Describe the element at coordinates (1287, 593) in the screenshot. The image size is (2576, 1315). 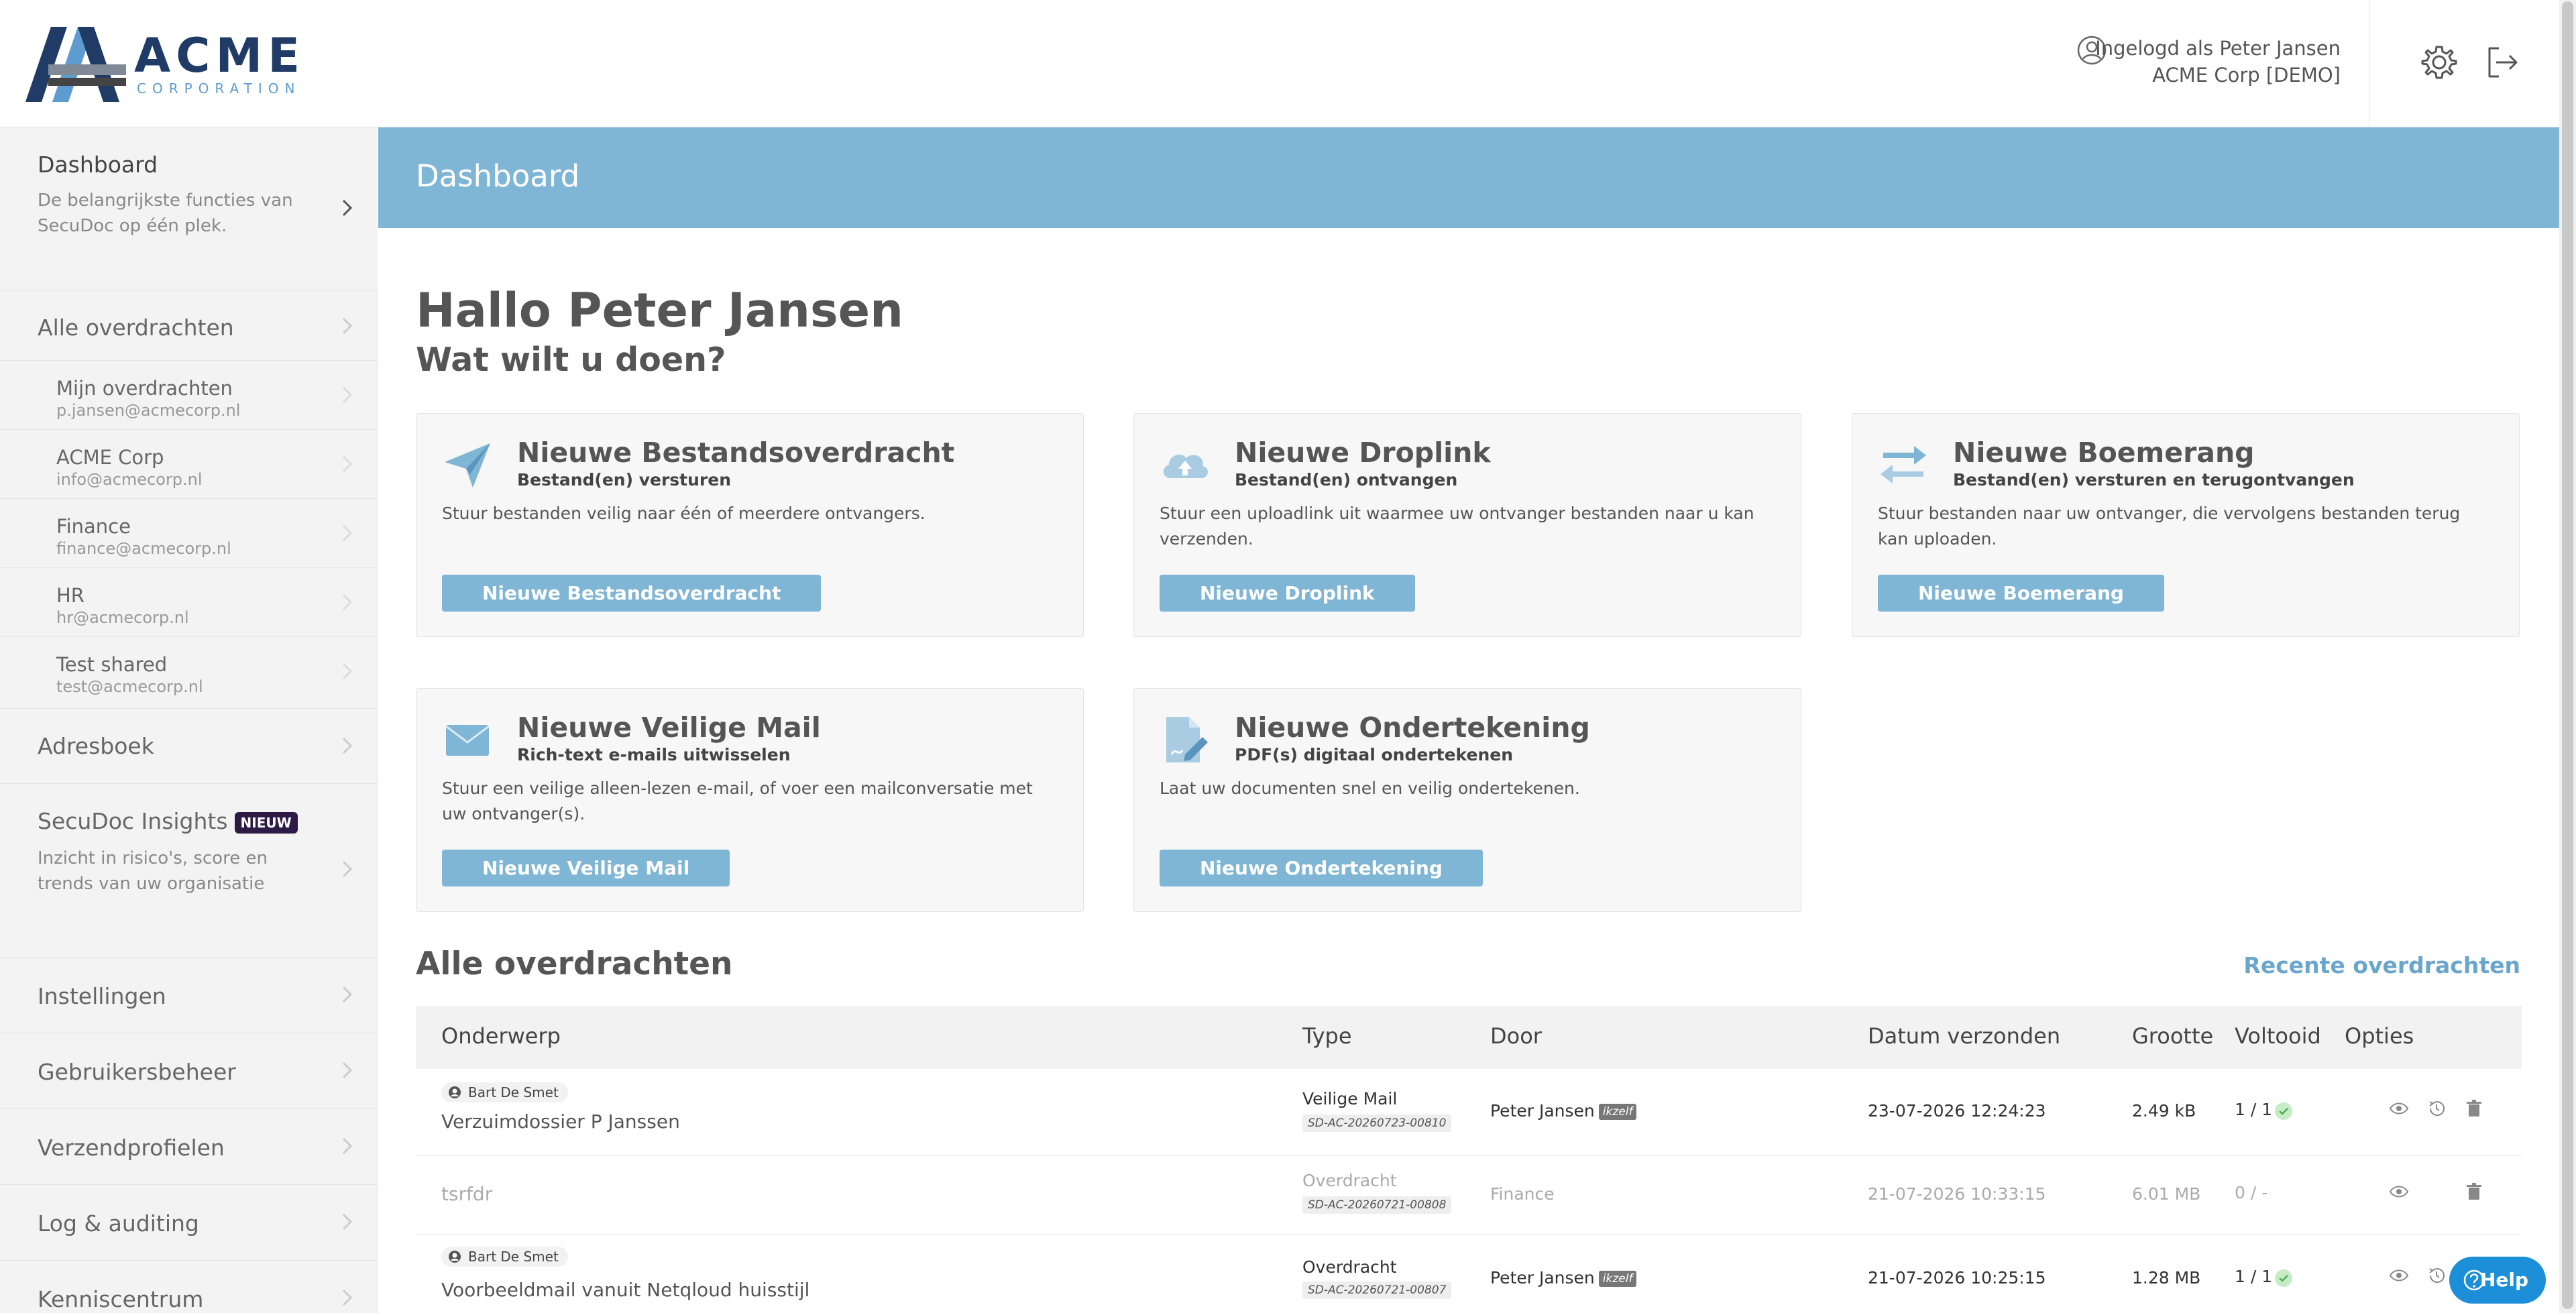
I see `new-droplink-button: Nieuwe Droplink` at that location.